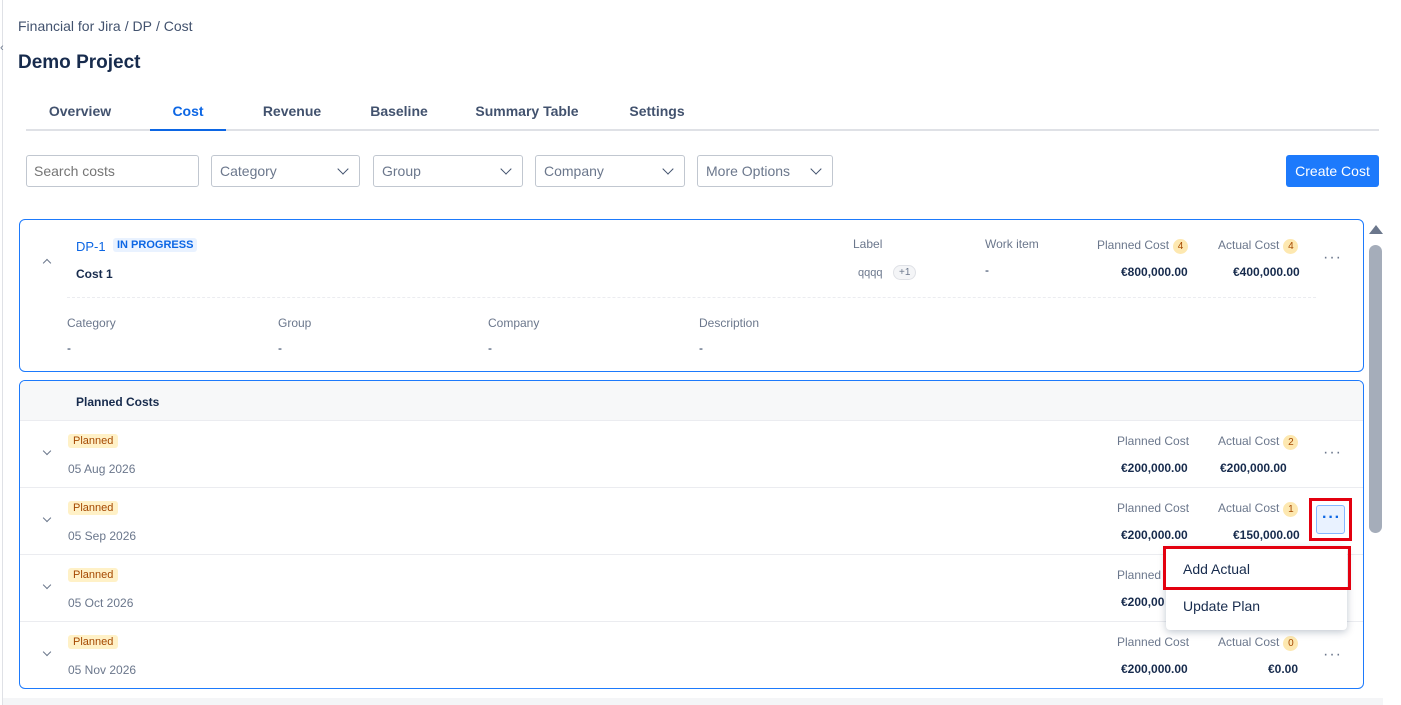 The width and height of the screenshot is (1401, 705). Describe the element at coordinates (79, 62) in the screenshot. I see `page-title: Demo Project` at that location.